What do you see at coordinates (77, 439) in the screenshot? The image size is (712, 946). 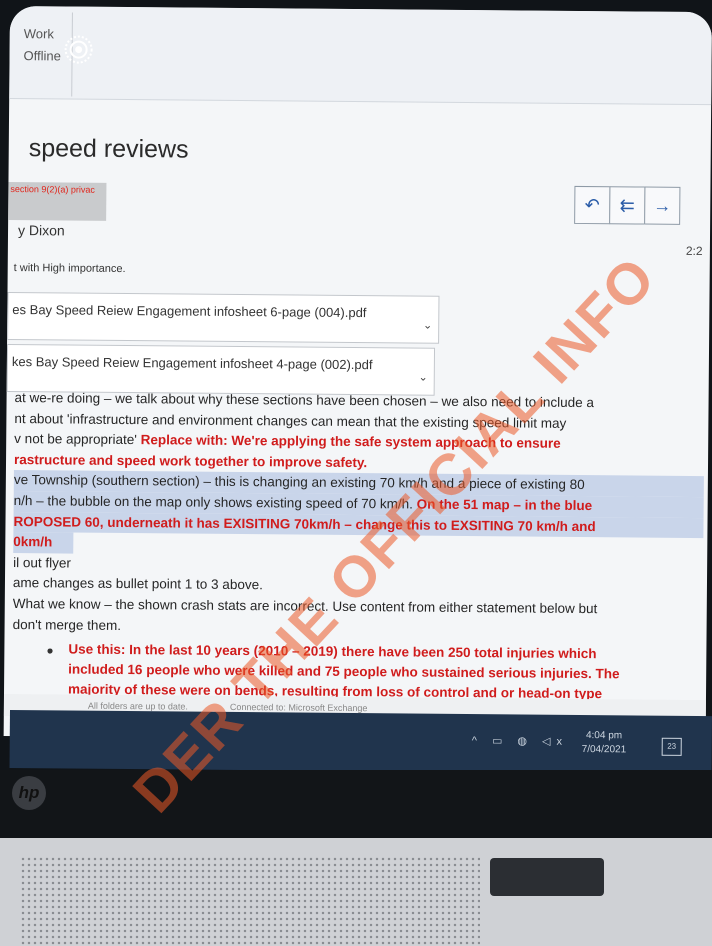 I see `body-text: v not be appropriate'` at bounding box center [77, 439].